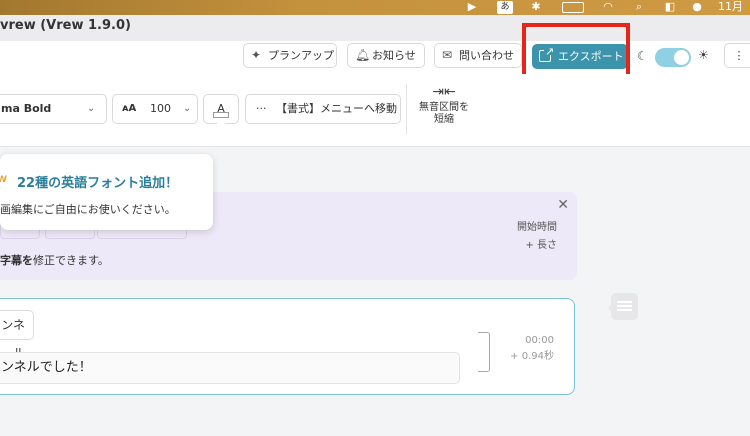 The width and height of the screenshot is (750, 436). I want to click on hint-text-bold: 字幕を, so click(16, 260).